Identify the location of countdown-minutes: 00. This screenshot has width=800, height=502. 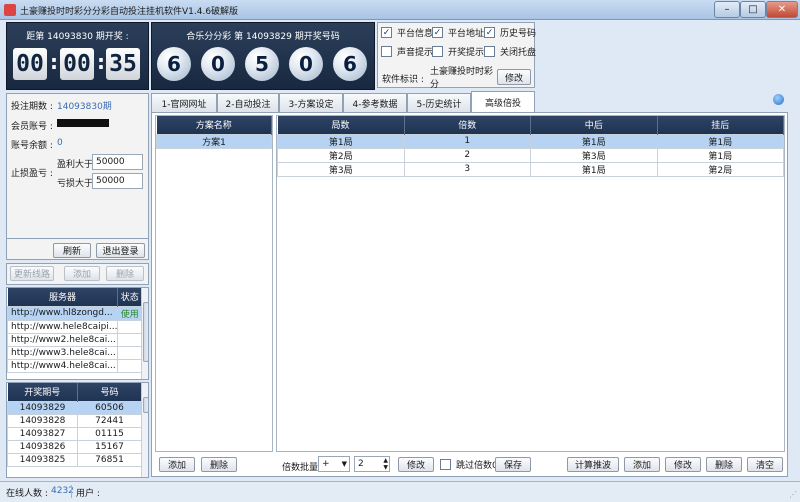
(77, 64).